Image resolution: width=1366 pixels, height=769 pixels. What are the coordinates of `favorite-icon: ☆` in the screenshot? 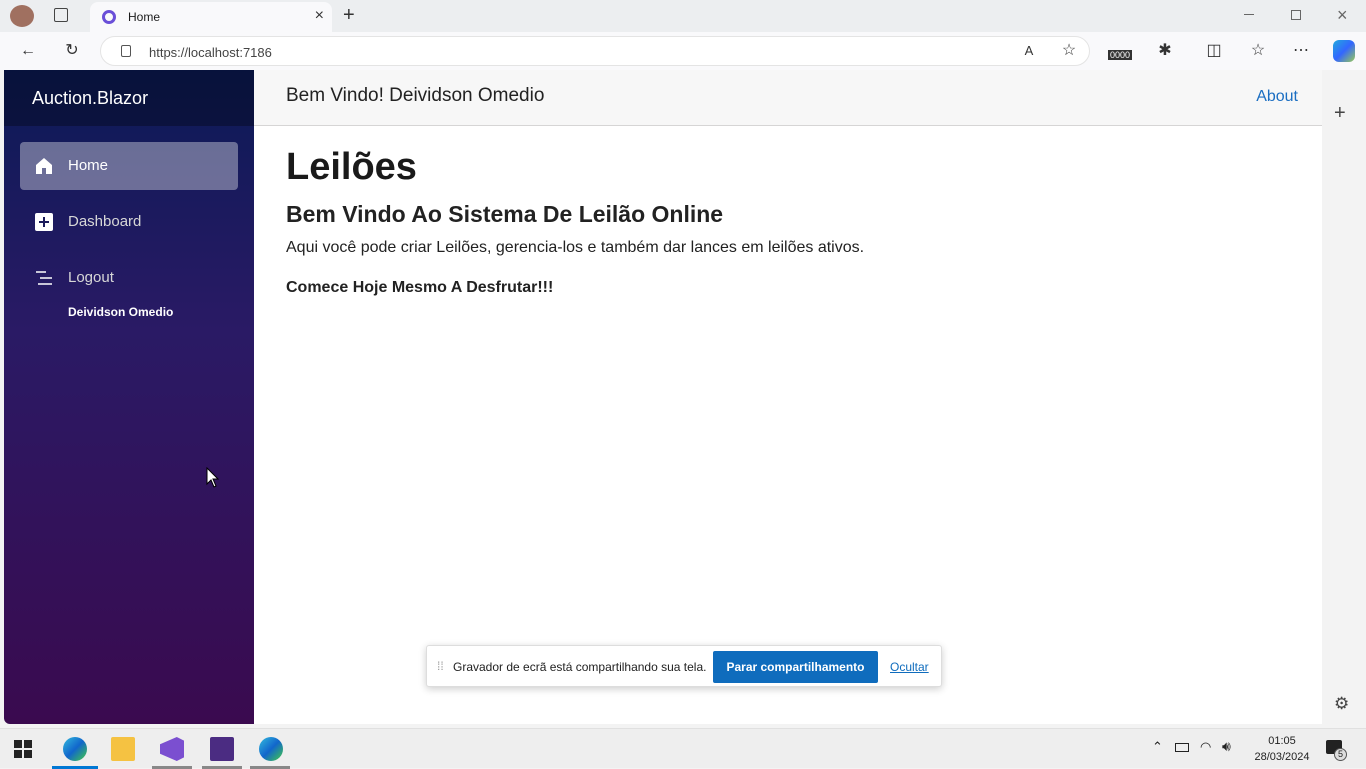 It's located at (1069, 51).